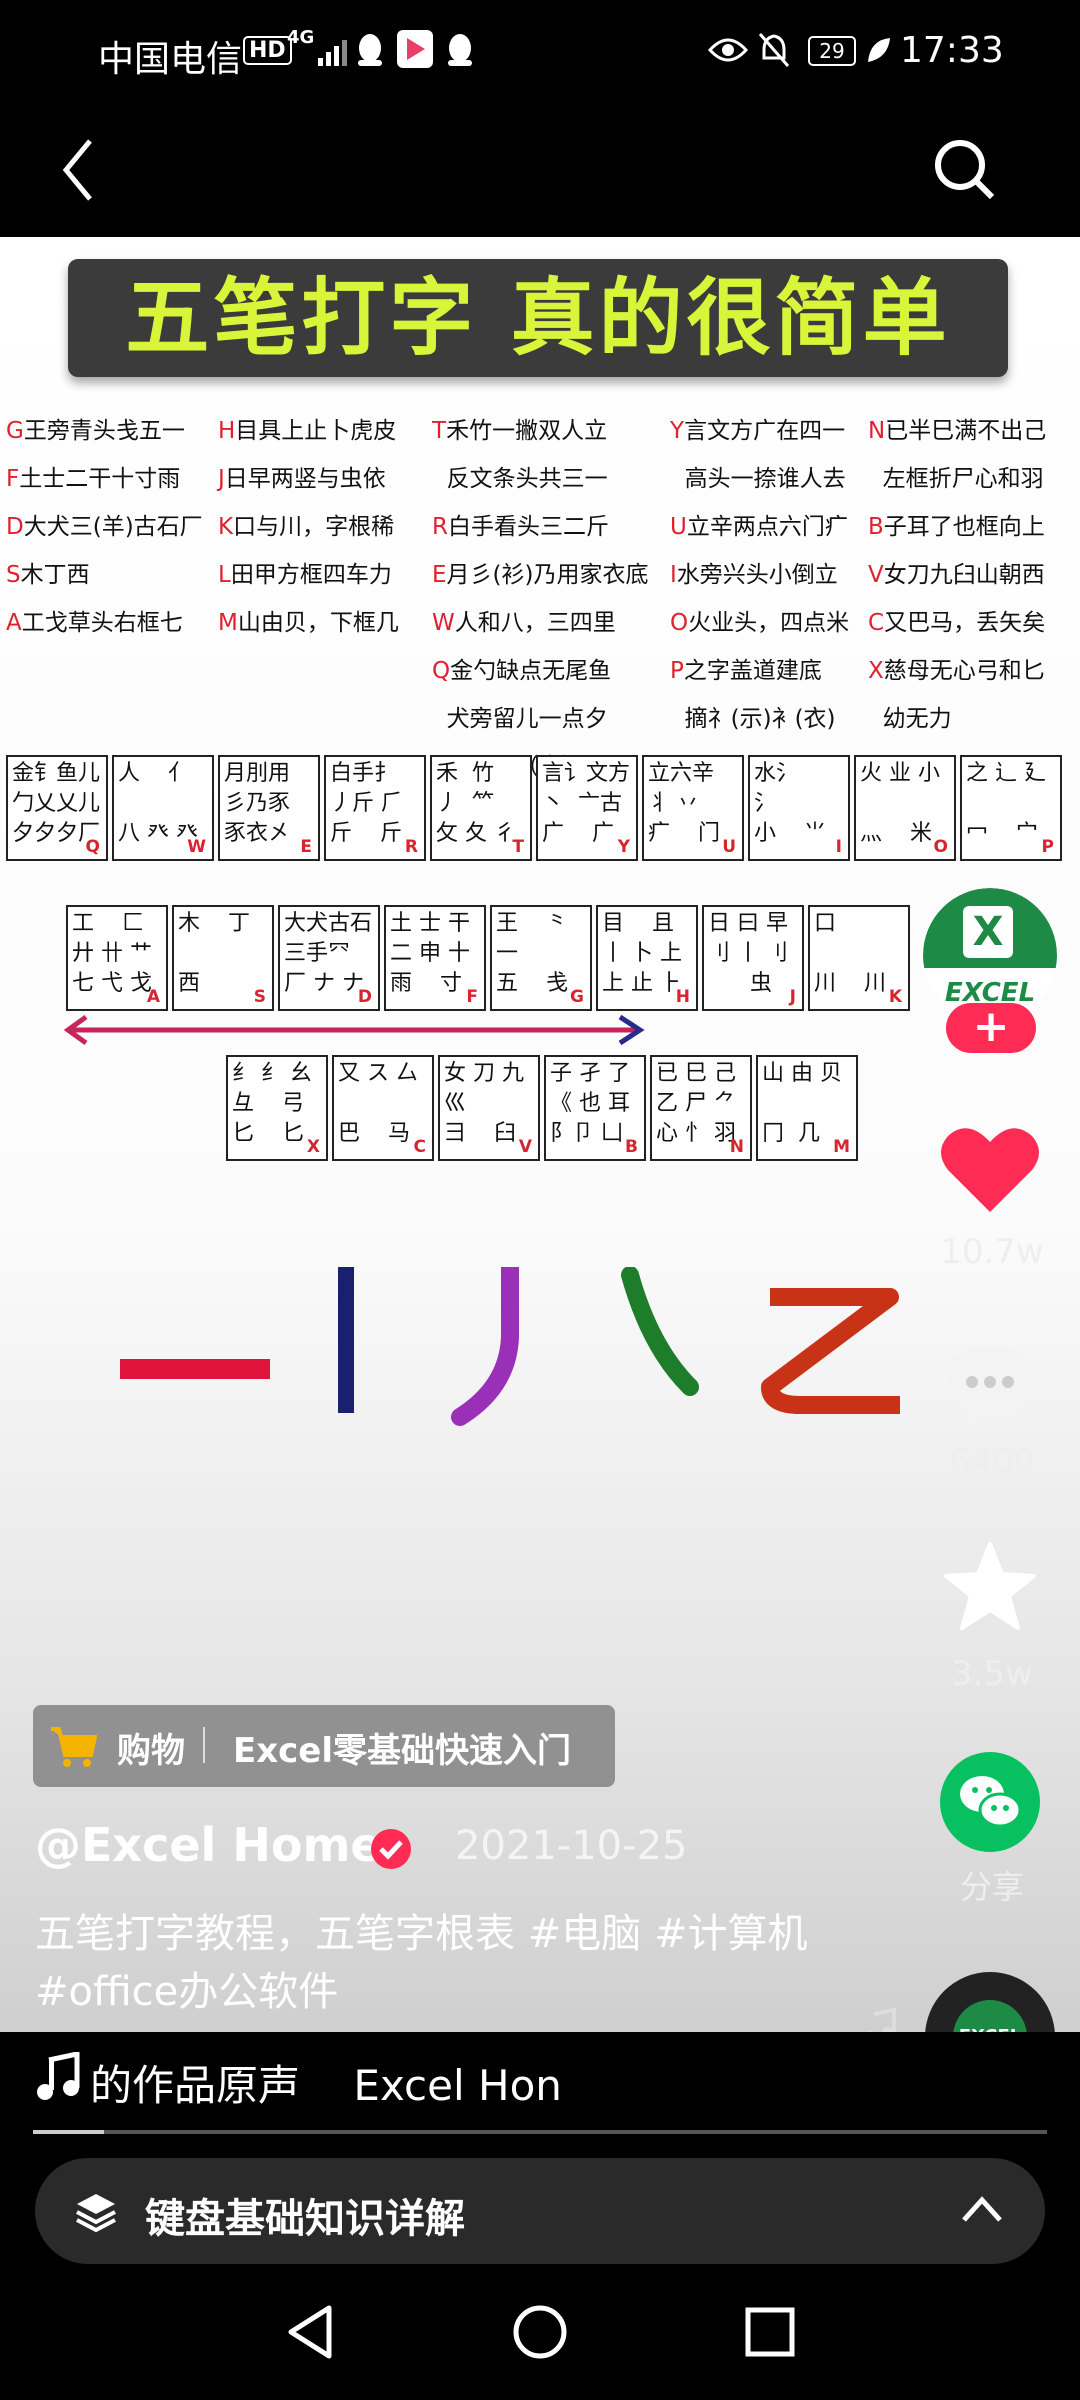 This screenshot has width=1080, height=2400. Describe the element at coordinates (540, 2132) in the screenshot. I see `video-progress-bar` at that location.